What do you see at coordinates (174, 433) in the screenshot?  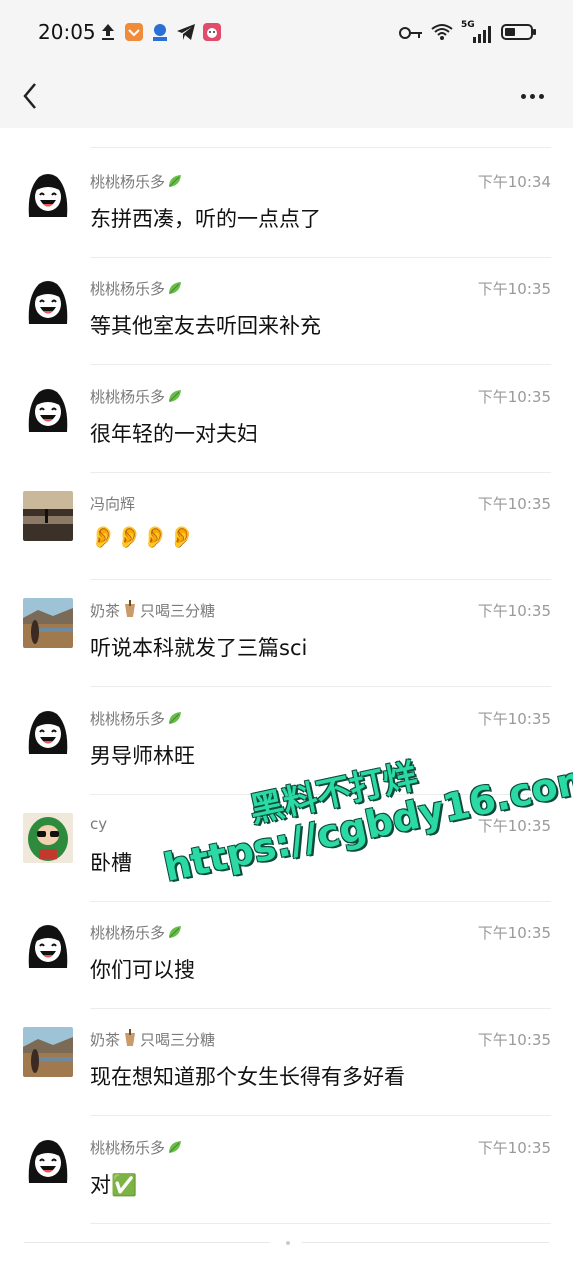 I see `comment-text: 很年轻的一对夫妇` at bounding box center [174, 433].